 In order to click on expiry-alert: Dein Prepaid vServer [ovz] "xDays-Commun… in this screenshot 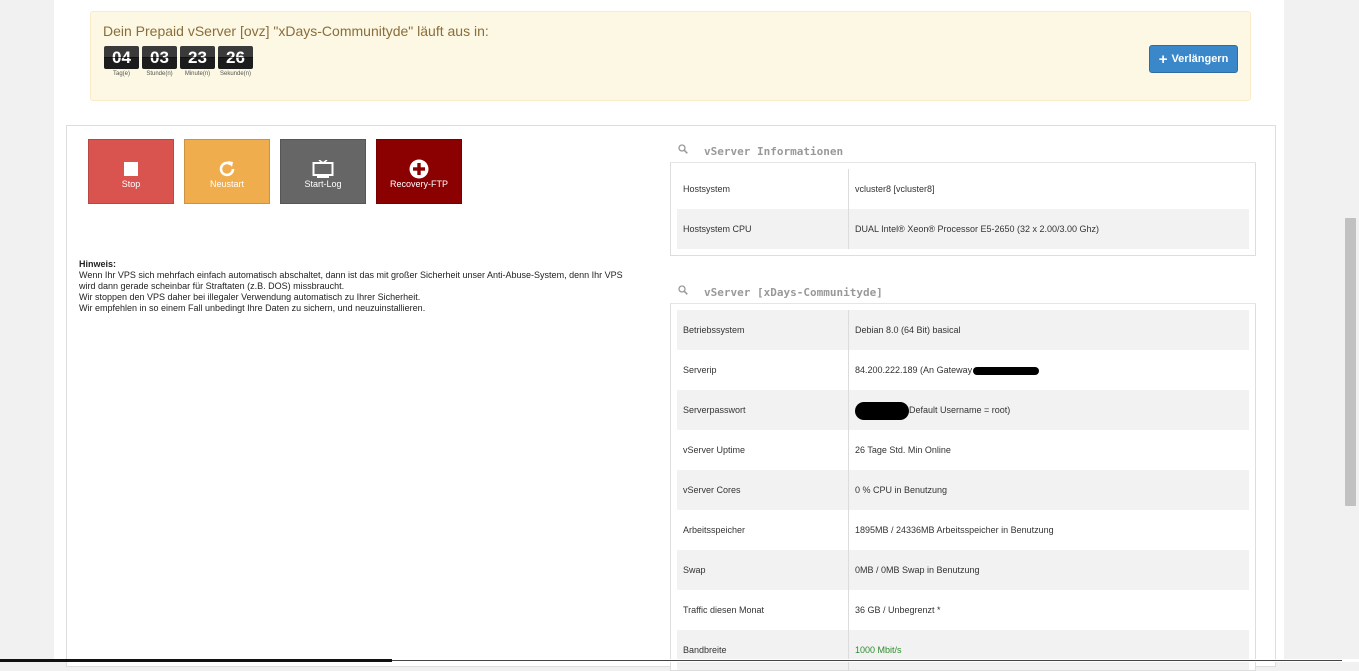, I will do `click(670, 56)`.